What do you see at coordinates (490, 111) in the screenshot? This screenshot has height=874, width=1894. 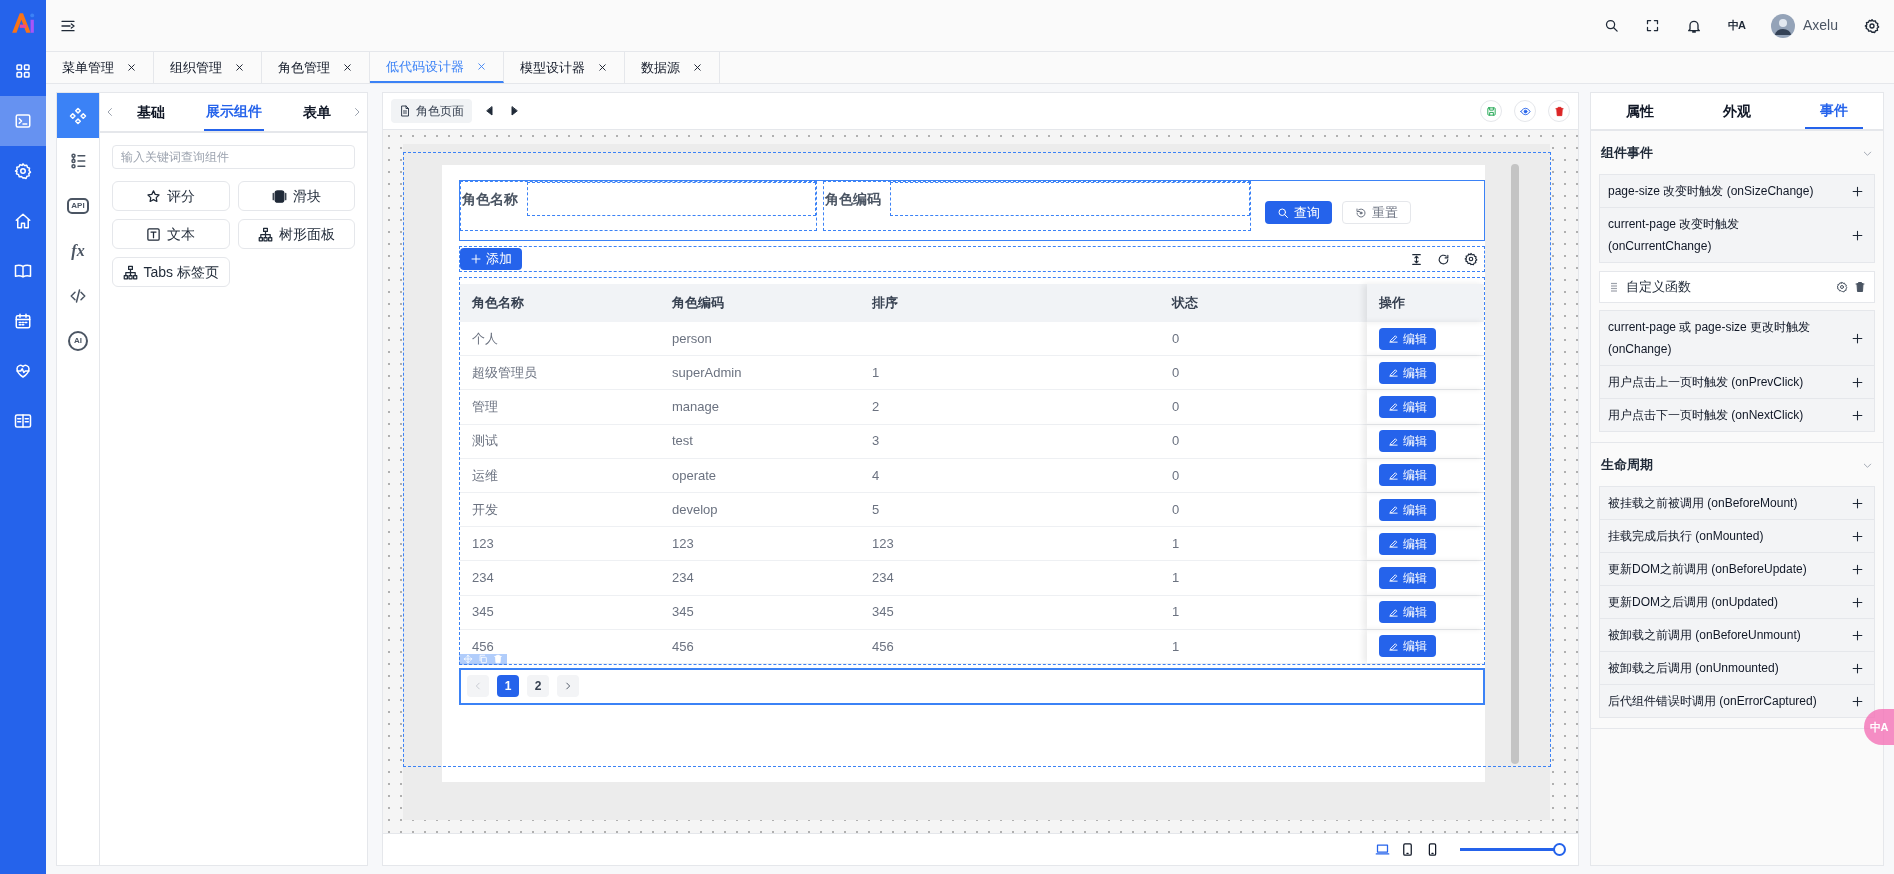 I see `undo-button` at bounding box center [490, 111].